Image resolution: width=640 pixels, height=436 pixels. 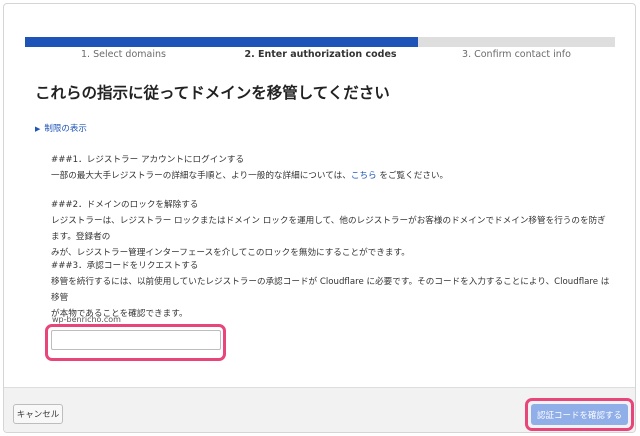 I want to click on step-enter-authorization-codes: 2. Enter authorization codes, so click(x=320, y=54).